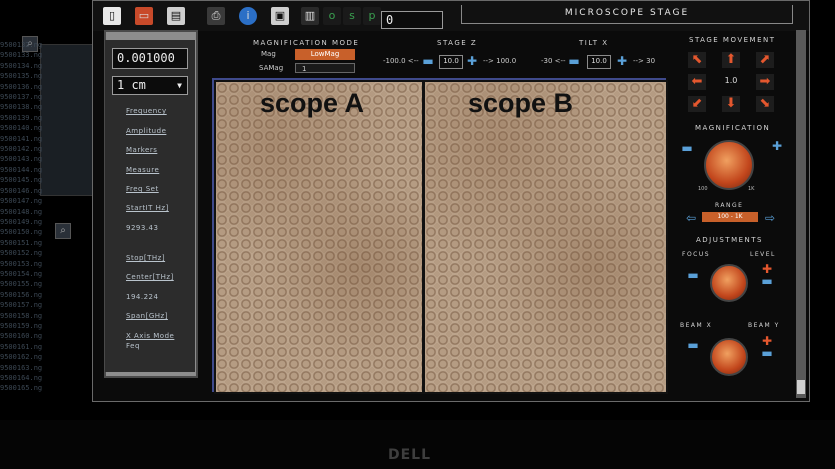 This screenshot has height=469, width=835. What do you see at coordinates (412, 20) in the screenshot?
I see `counter-input: 0` at bounding box center [412, 20].